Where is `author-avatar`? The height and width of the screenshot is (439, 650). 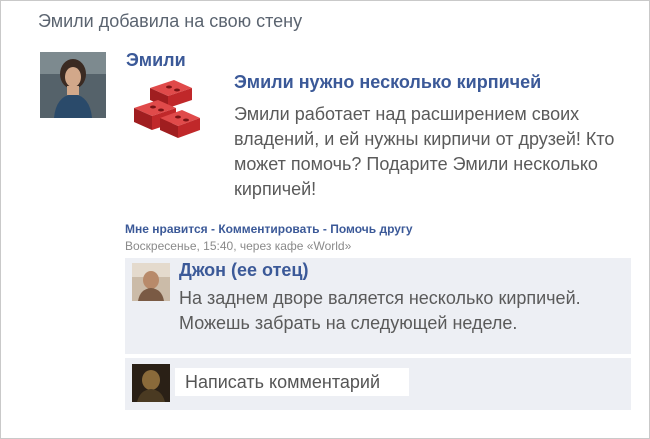
author-avatar is located at coordinates (73, 85).